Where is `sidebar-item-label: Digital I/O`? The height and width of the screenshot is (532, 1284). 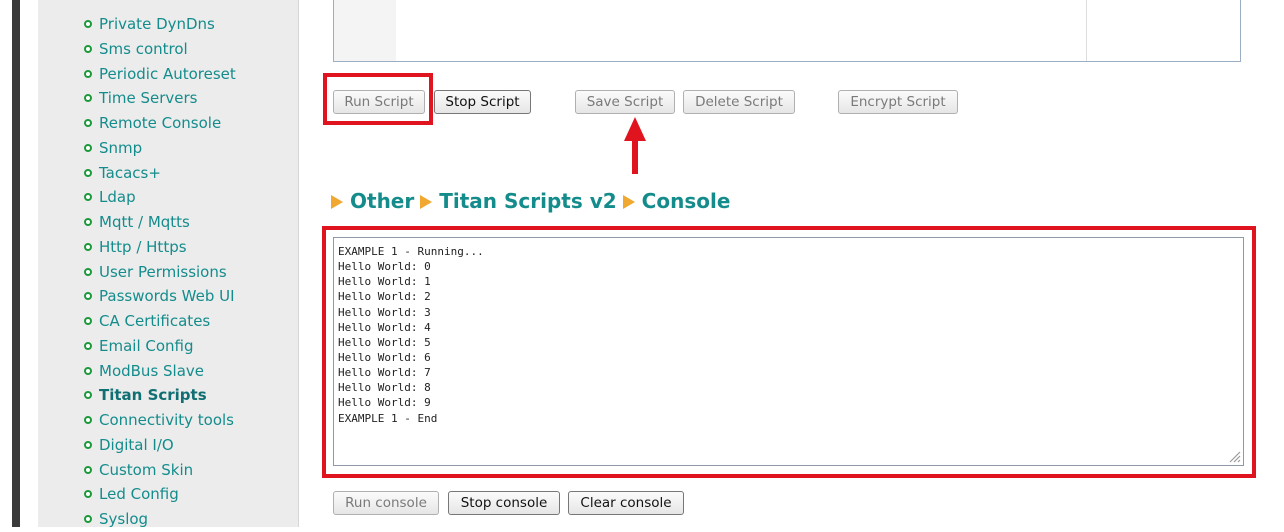
sidebar-item-label: Digital I/O is located at coordinates (136, 444).